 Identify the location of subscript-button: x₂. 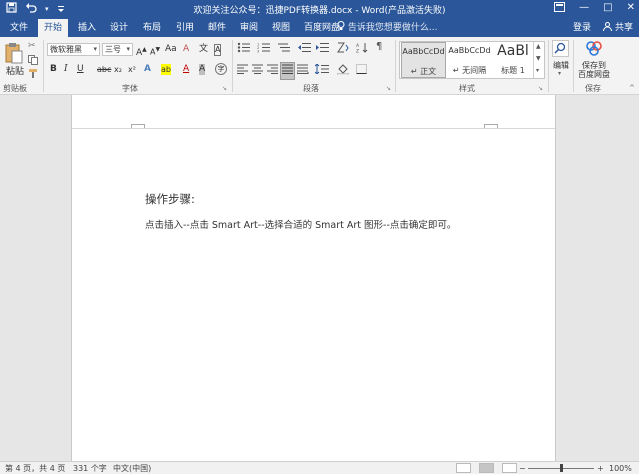
(118, 69).